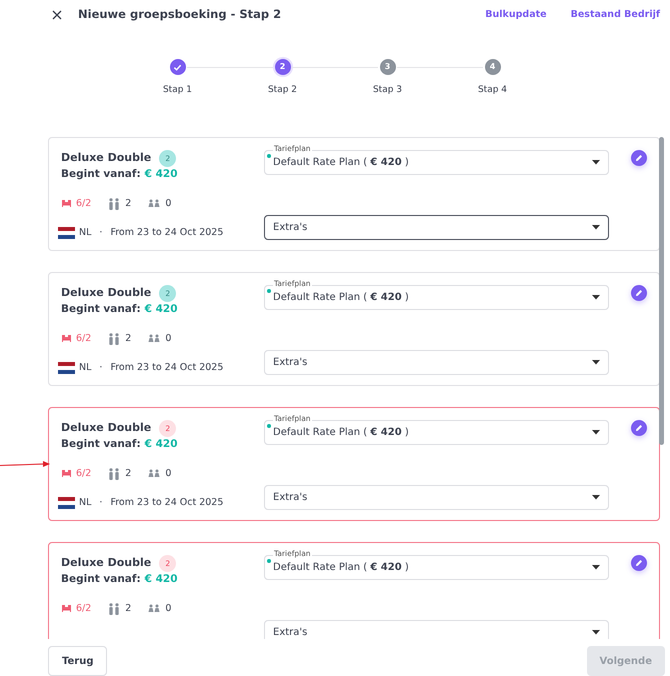 This screenshot has width=670, height=676. I want to click on back-button: Terug, so click(78, 661).